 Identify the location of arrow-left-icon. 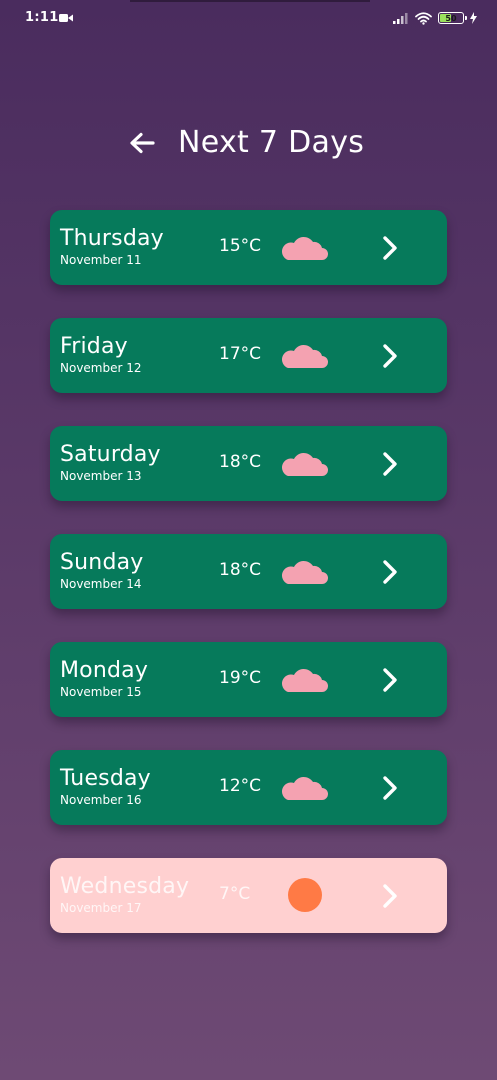
(142, 143).